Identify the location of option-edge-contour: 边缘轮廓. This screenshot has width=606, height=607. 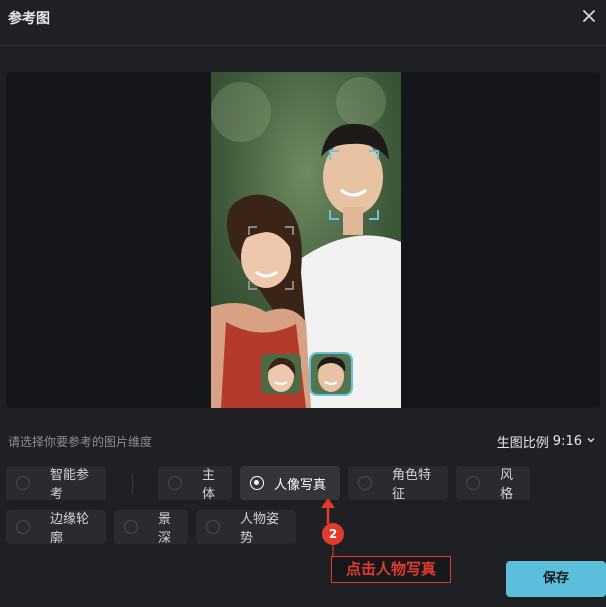
(56, 528).